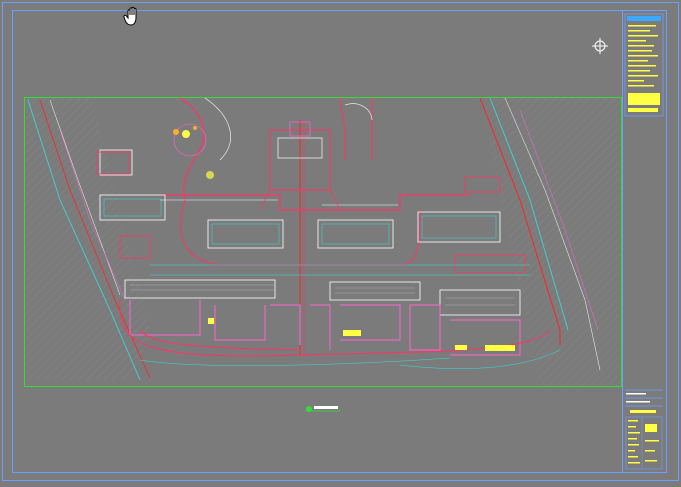  I want to click on crosshair-target-icon, so click(600, 46).